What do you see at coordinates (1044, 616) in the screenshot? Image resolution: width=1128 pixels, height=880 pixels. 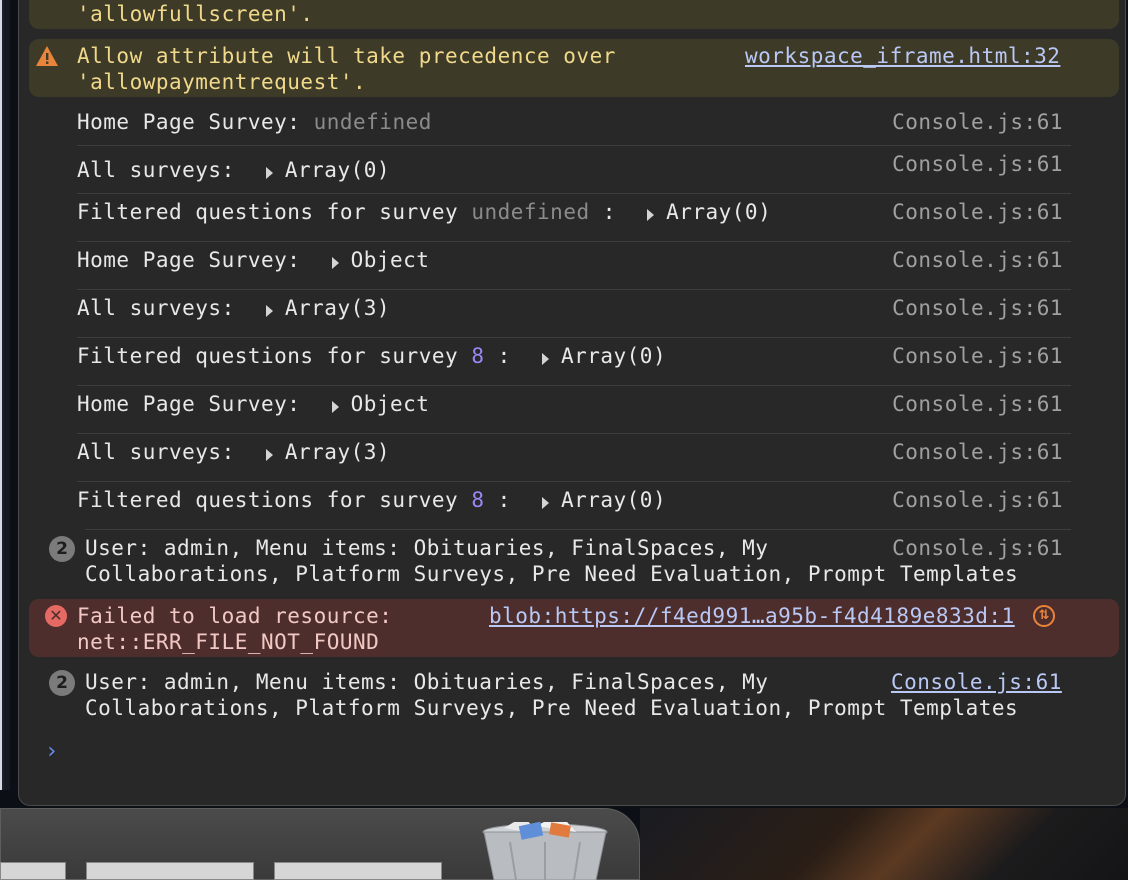 I see `upload-icon: ⇅` at bounding box center [1044, 616].